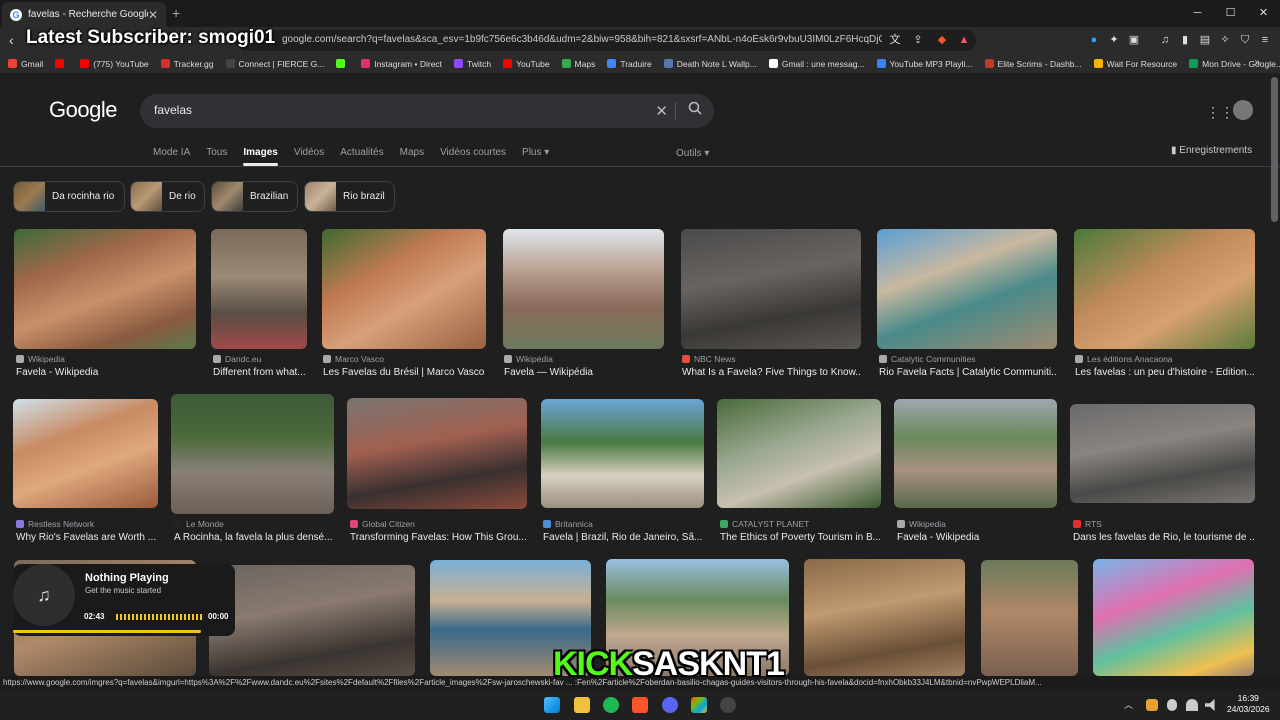 Image resolution: width=1280 pixels, height=720 pixels. Describe the element at coordinates (1257, 62) in the screenshot. I see `more-bookmarks-icon: »` at that location.